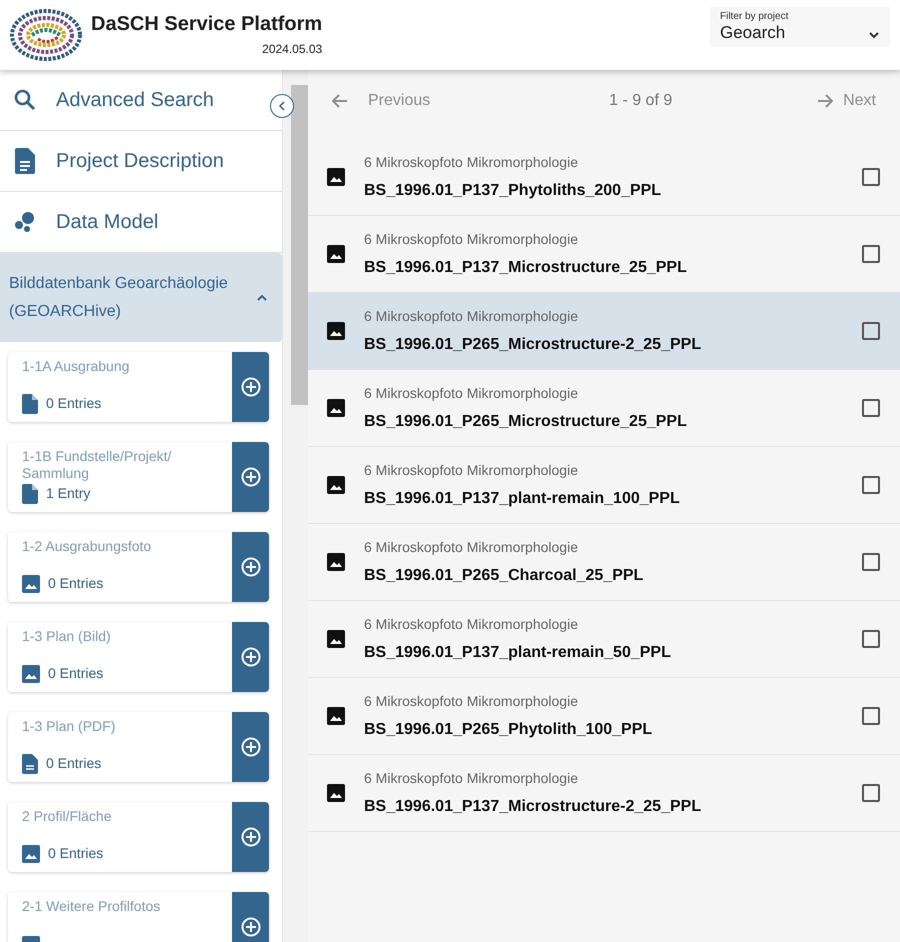 This screenshot has width=900, height=942. What do you see at coordinates (92, 906) in the screenshot?
I see `resource-class-name: 2-1 Weitere Profilfotos` at bounding box center [92, 906].